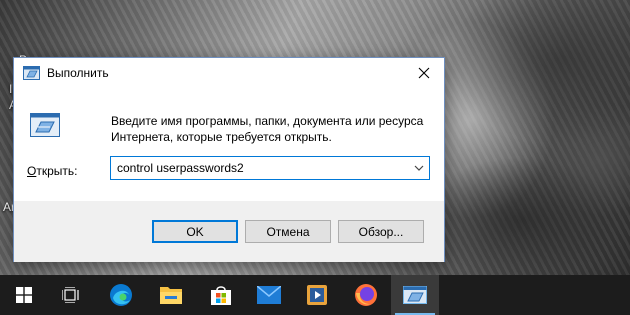 This screenshot has width=630, height=315. I want to click on dialog-title: Выполнить, so click(78, 73).